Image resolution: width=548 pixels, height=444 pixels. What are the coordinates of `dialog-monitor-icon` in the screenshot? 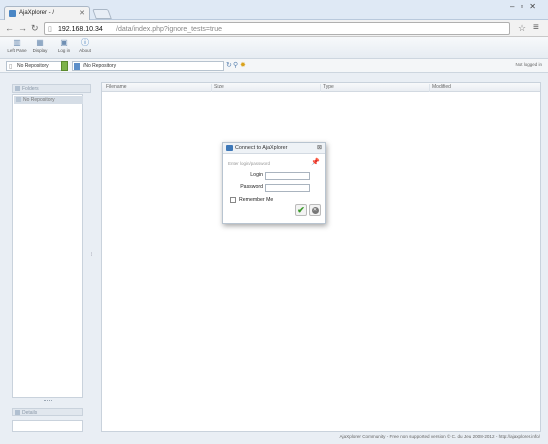 It's located at (229, 148).